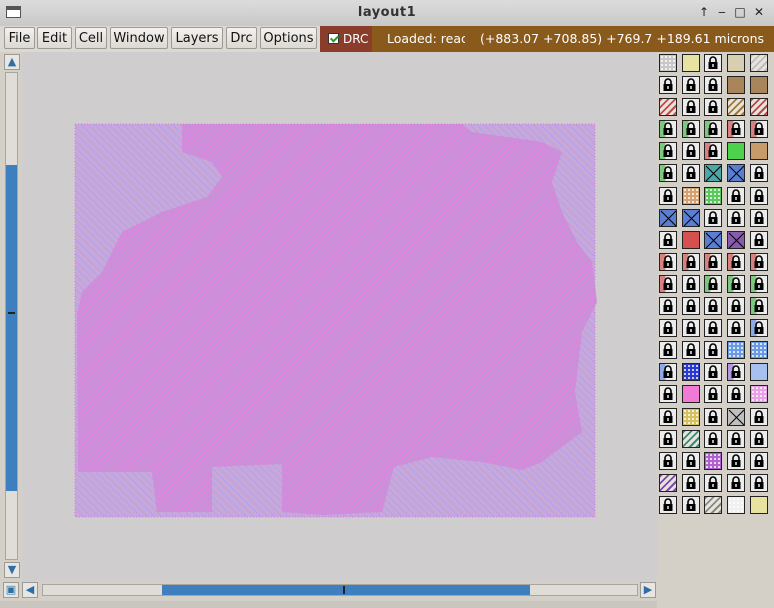 The height and width of the screenshot is (608, 774). What do you see at coordinates (713, 460) in the screenshot?
I see `layer-swatch-purple-dots` at bounding box center [713, 460].